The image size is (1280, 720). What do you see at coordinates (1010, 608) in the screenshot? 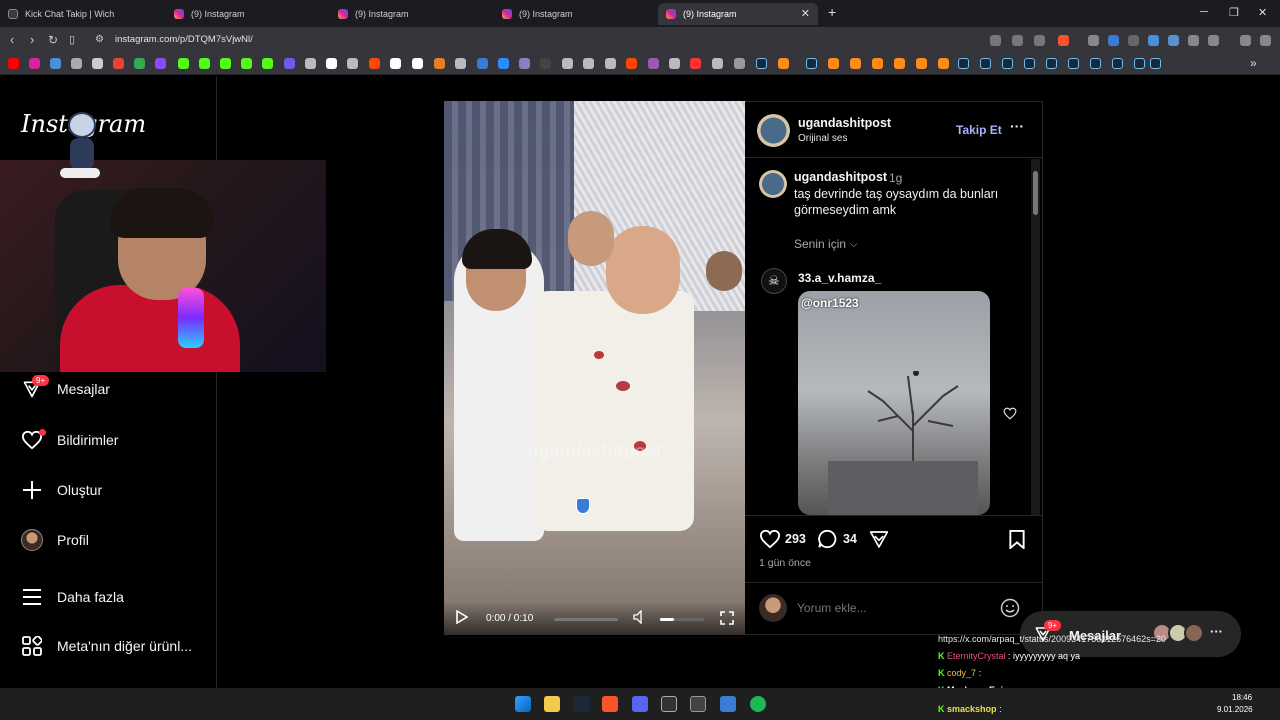
I see `emoji-icon` at bounding box center [1010, 608].